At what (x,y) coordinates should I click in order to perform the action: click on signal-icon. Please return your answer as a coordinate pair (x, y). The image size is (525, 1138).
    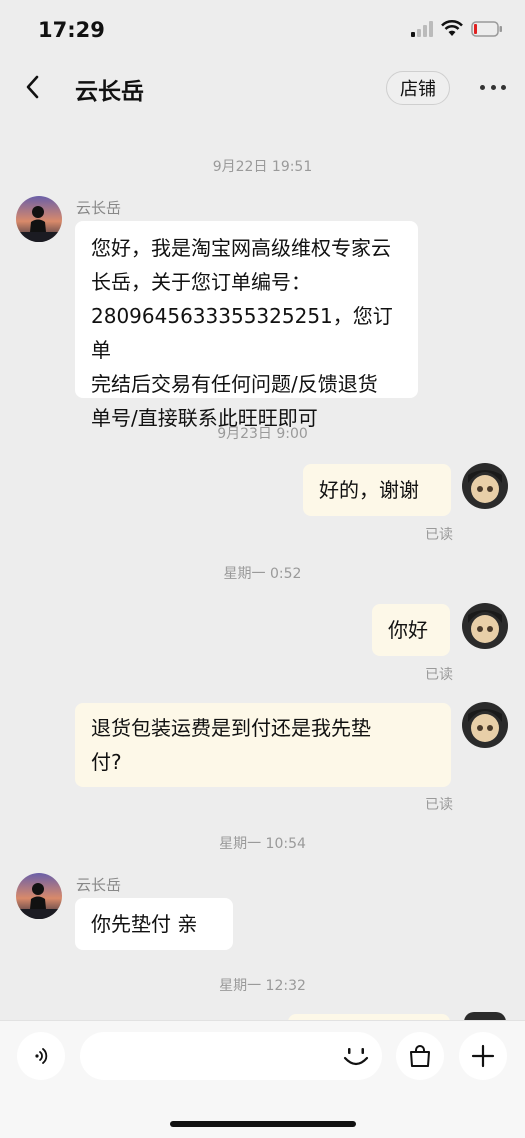
    Looking at the image, I should click on (422, 28).